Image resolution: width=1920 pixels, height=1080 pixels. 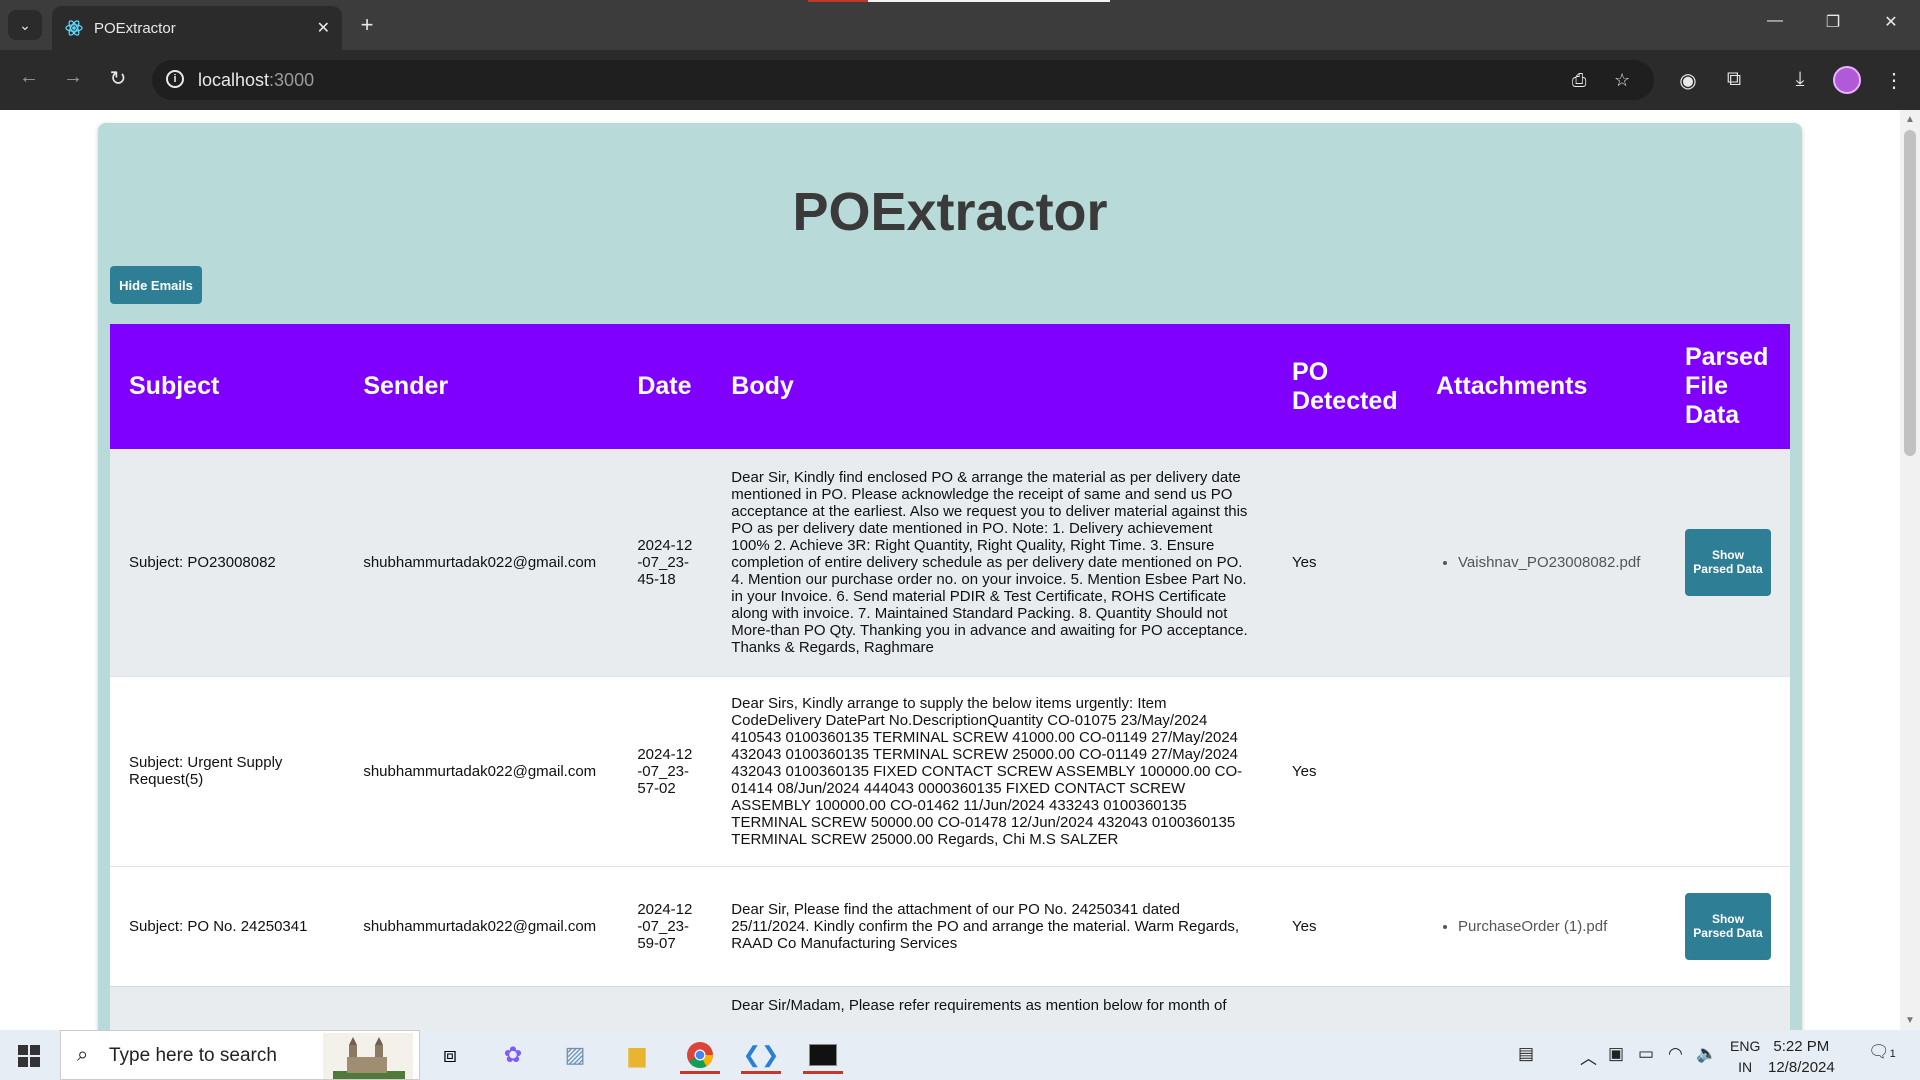 I want to click on news-widget-icon: ▤, so click(x=1526, y=1054).